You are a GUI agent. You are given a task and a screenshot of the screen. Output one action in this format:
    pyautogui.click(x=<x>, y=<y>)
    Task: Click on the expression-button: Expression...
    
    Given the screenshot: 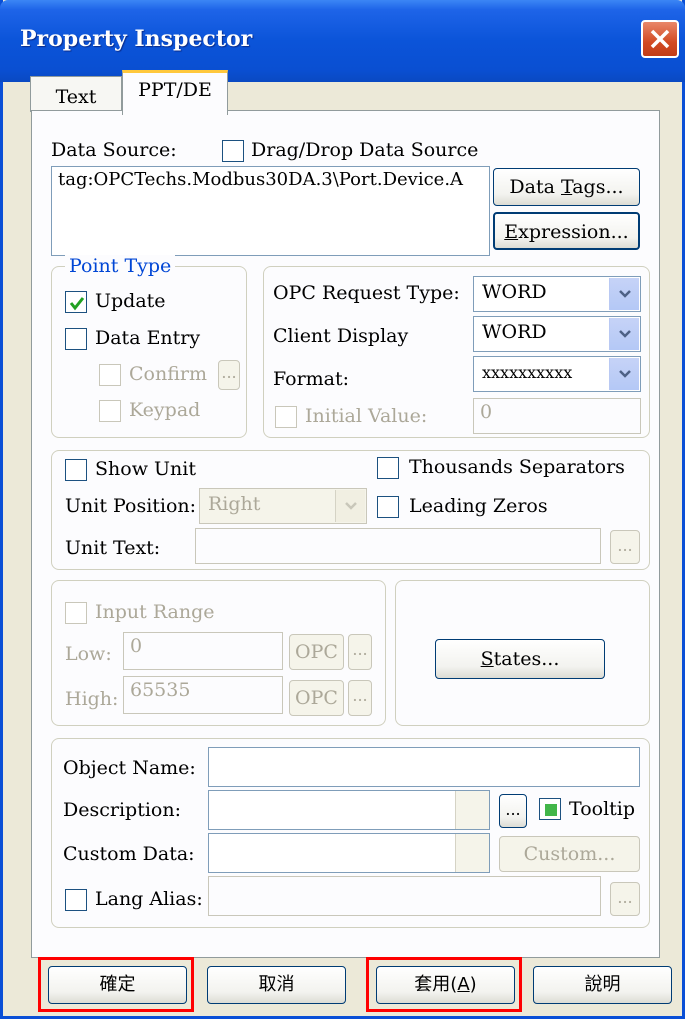 What is the action you would take?
    pyautogui.click(x=566, y=231)
    